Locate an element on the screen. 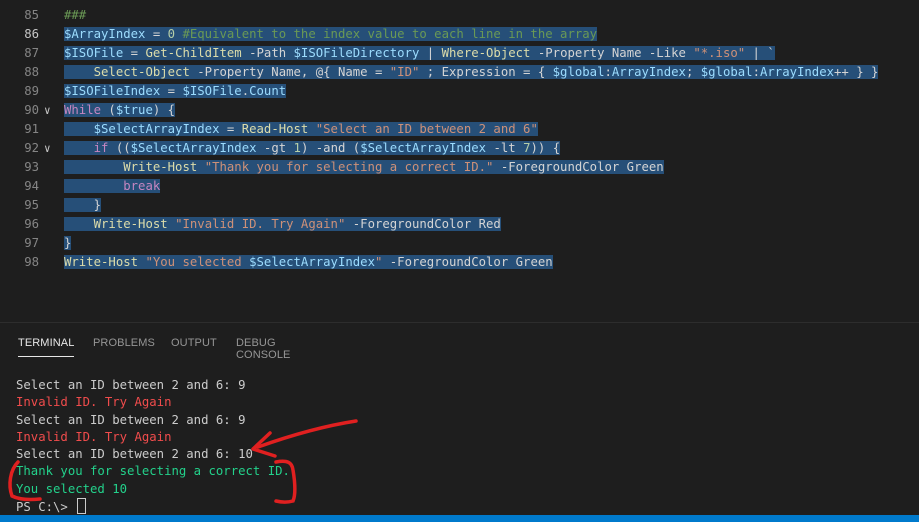 The image size is (919, 522). code-line: 89 $ISOFileIndex = $ISOFile.Count is located at coordinates (459, 91).